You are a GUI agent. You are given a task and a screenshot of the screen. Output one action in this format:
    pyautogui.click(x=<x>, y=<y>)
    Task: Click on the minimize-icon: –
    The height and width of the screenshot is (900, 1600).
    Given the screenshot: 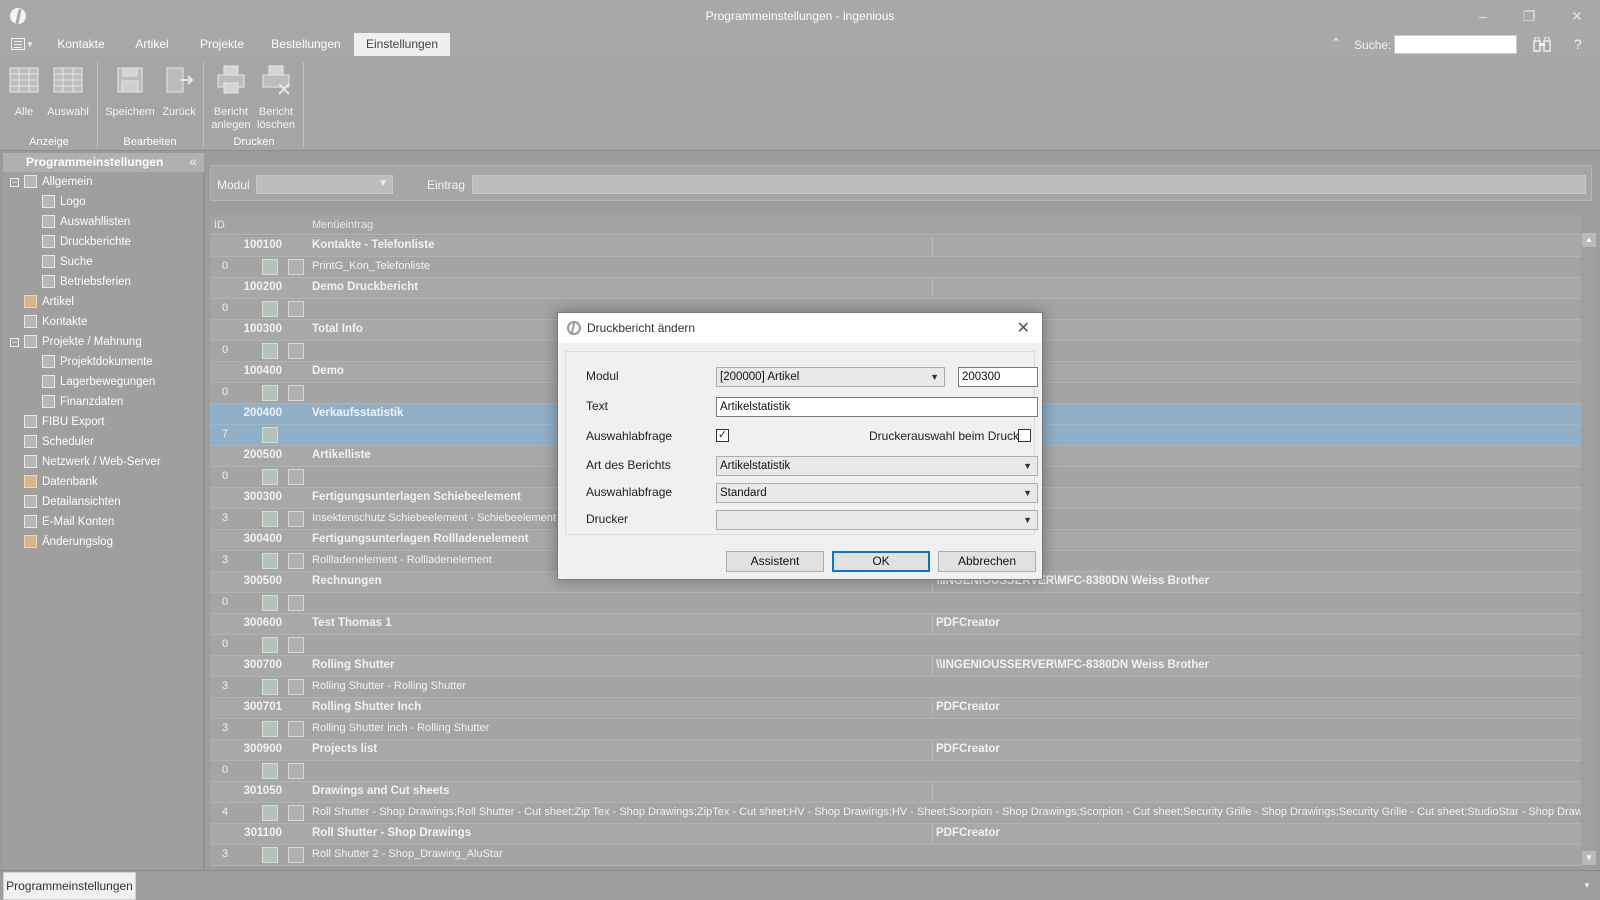 What is the action you would take?
    pyautogui.click(x=1483, y=16)
    